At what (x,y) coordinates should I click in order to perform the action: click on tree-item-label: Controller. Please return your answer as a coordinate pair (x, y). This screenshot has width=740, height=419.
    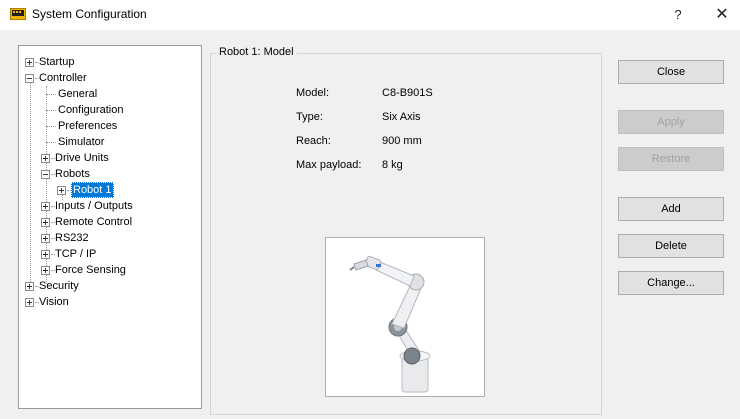
    Looking at the image, I should click on (63, 78).